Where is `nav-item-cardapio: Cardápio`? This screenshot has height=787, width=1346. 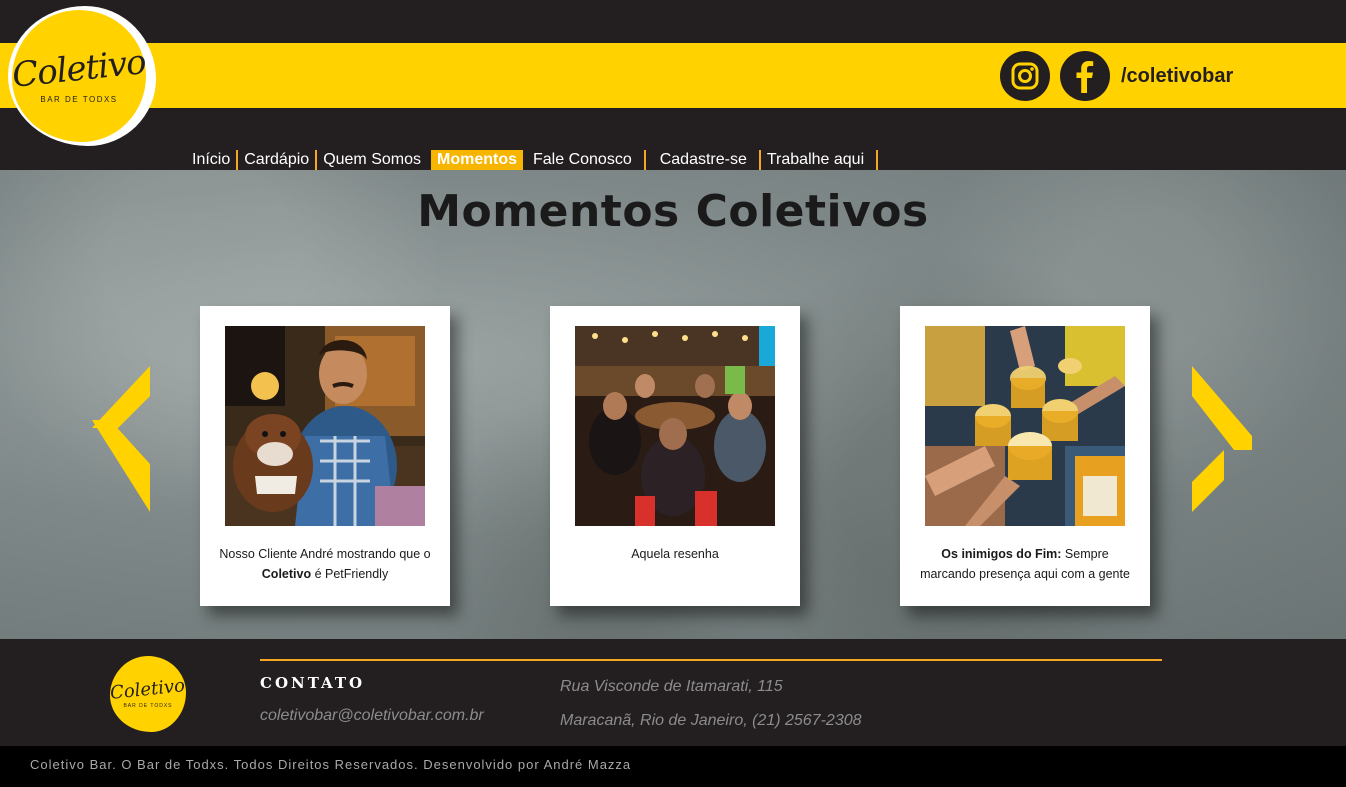
nav-item-cardapio: Cardápio is located at coordinates (278, 160).